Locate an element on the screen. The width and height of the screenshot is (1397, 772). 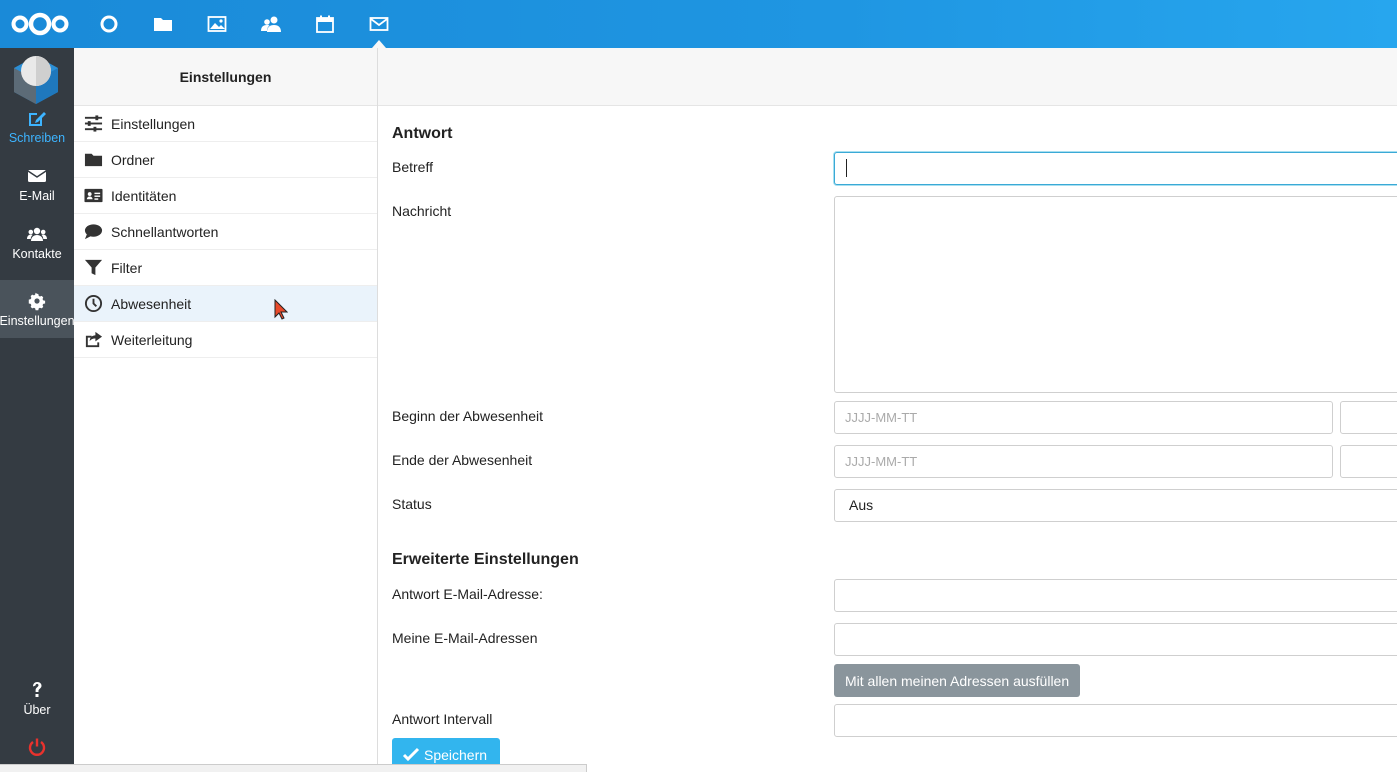
clock-icon is located at coordinates (93, 303).